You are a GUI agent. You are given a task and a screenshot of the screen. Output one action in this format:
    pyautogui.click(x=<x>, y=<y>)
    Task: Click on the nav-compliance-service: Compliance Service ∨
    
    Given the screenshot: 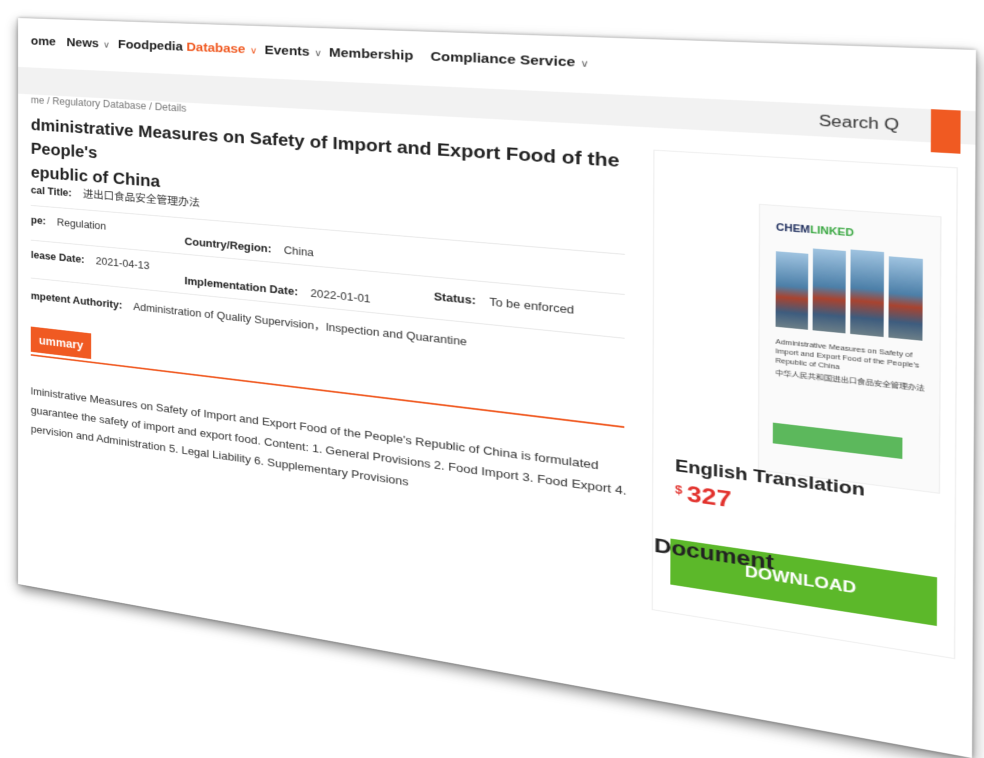 What is the action you would take?
    pyautogui.click(x=509, y=59)
    